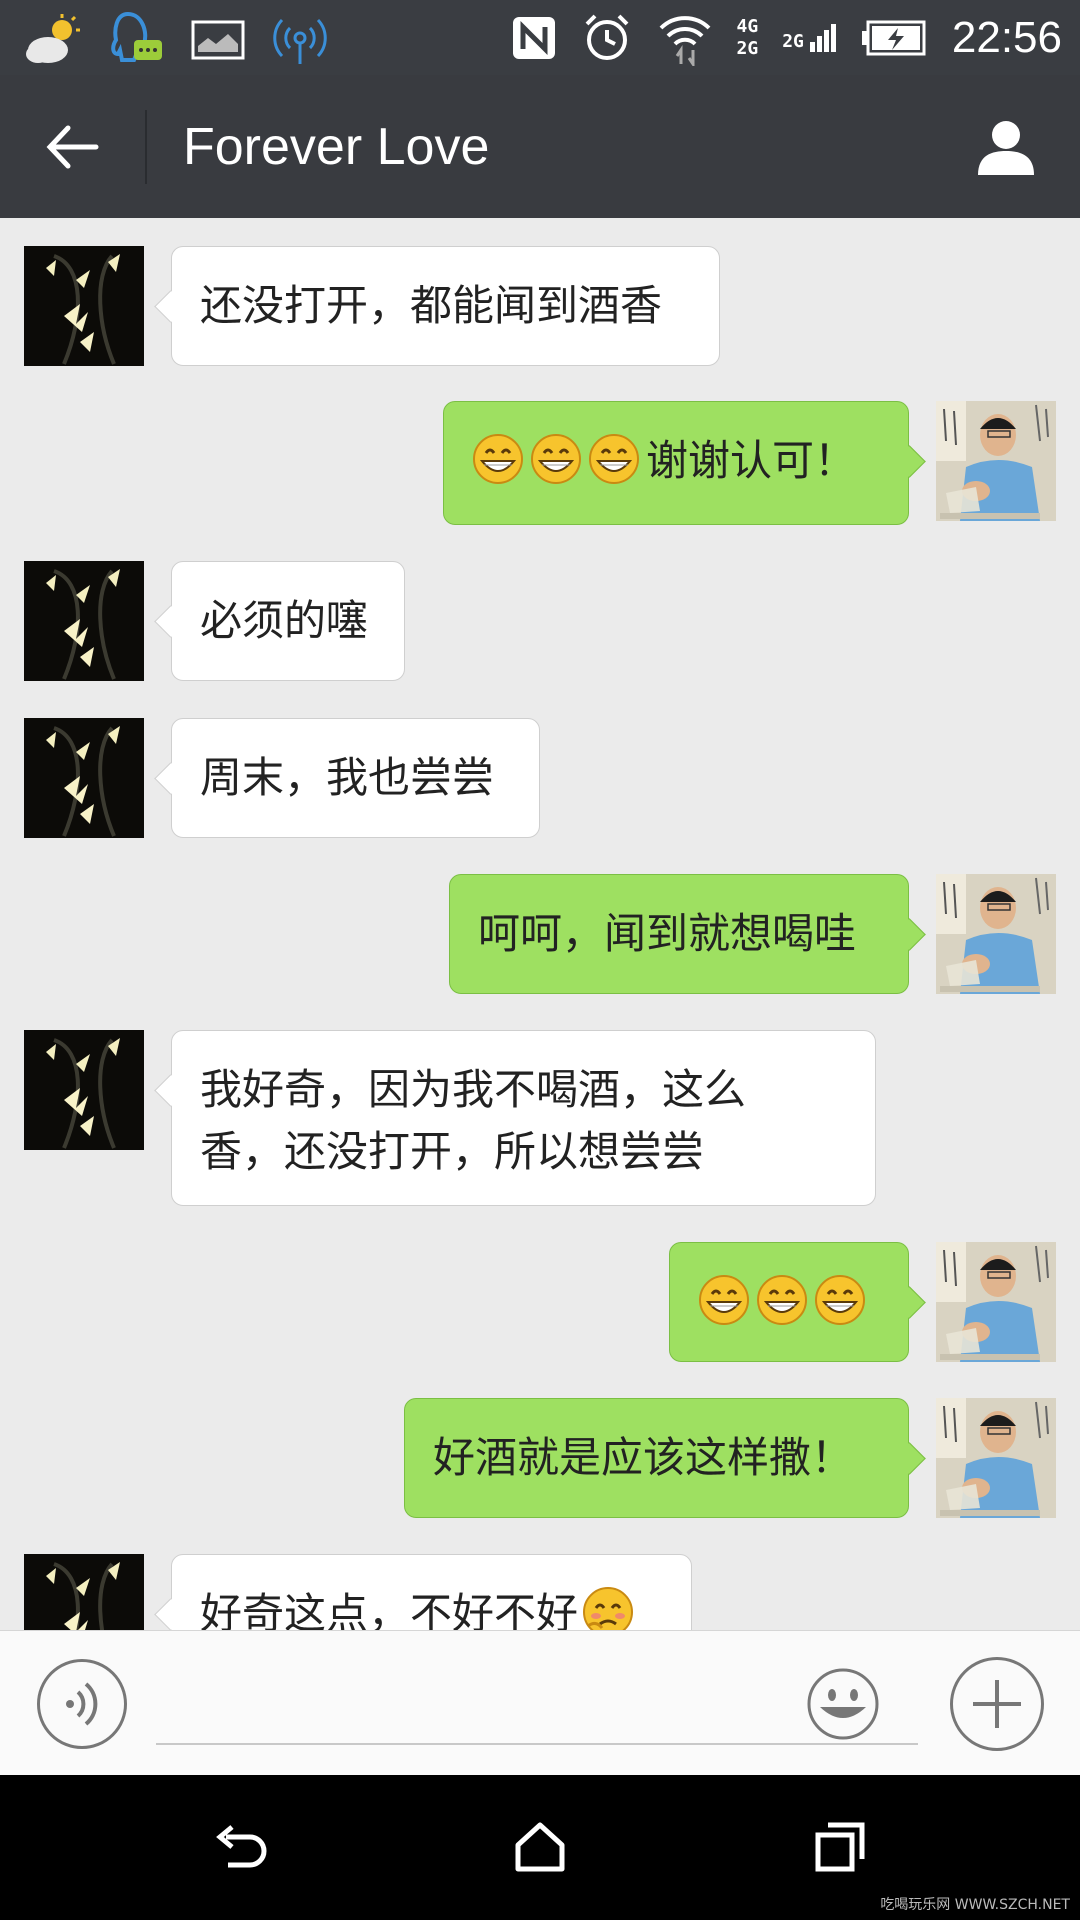  Describe the element at coordinates (809, 38) in the screenshot. I see `signal-2g-icon: 2G` at that location.